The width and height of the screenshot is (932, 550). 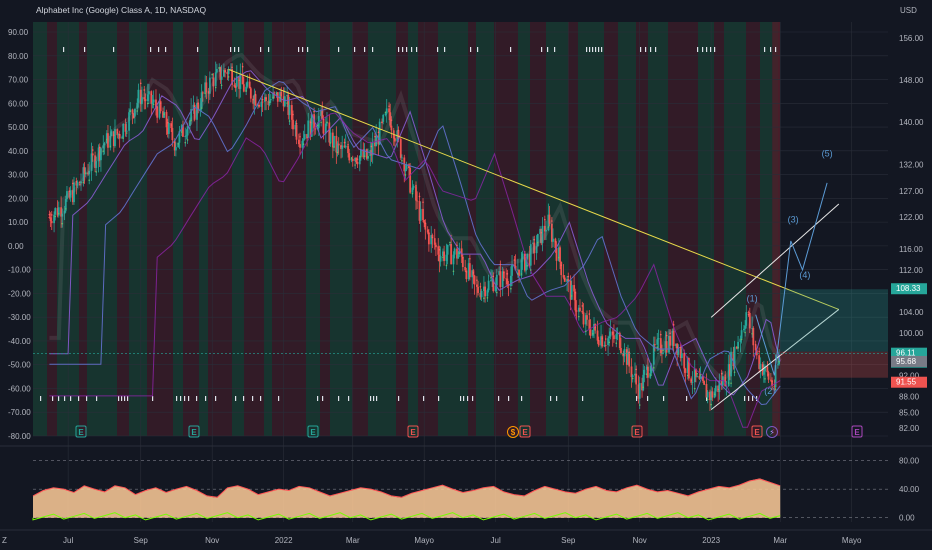 What do you see at coordinates (911, 333) in the screenshot?
I see `right-axis-tick: 100.00` at bounding box center [911, 333].